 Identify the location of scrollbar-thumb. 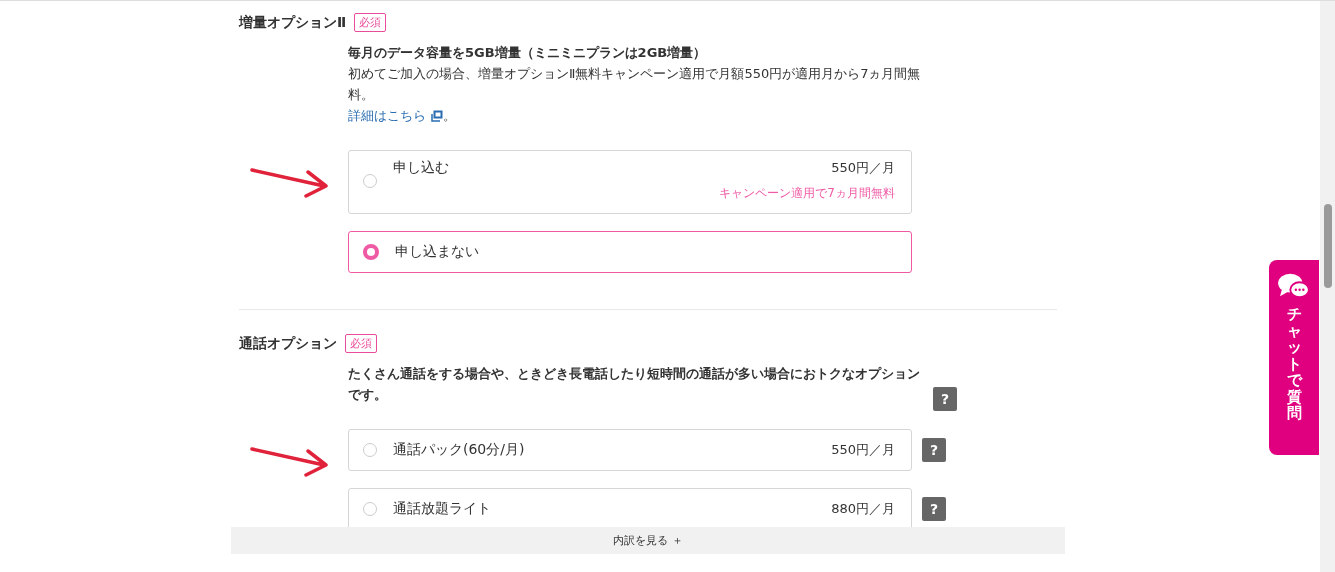
(1328, 246).